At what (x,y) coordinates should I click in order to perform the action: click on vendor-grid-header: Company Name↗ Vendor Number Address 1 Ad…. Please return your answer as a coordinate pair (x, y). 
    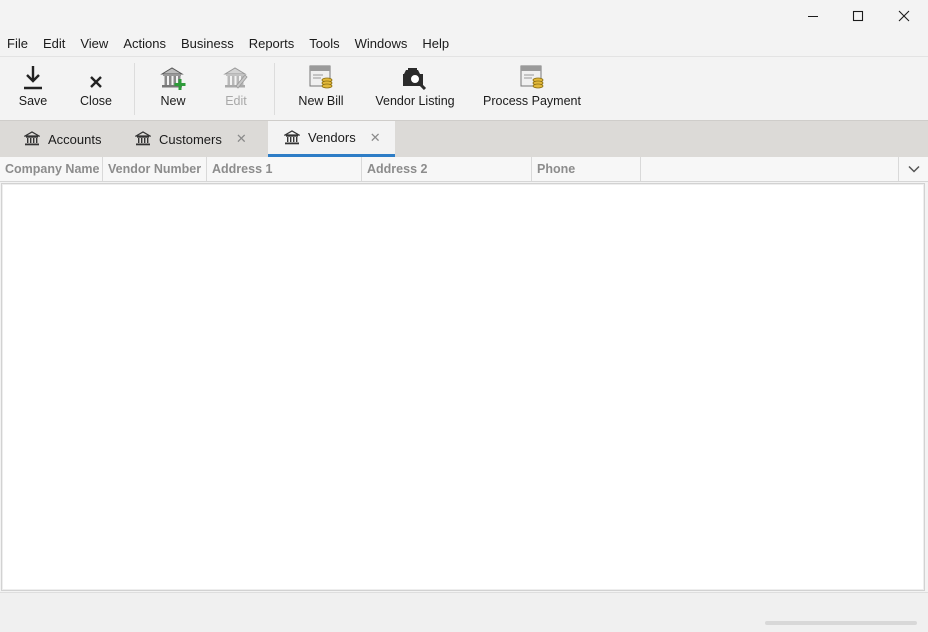
    Looking at the image, I should click on (464, 169).